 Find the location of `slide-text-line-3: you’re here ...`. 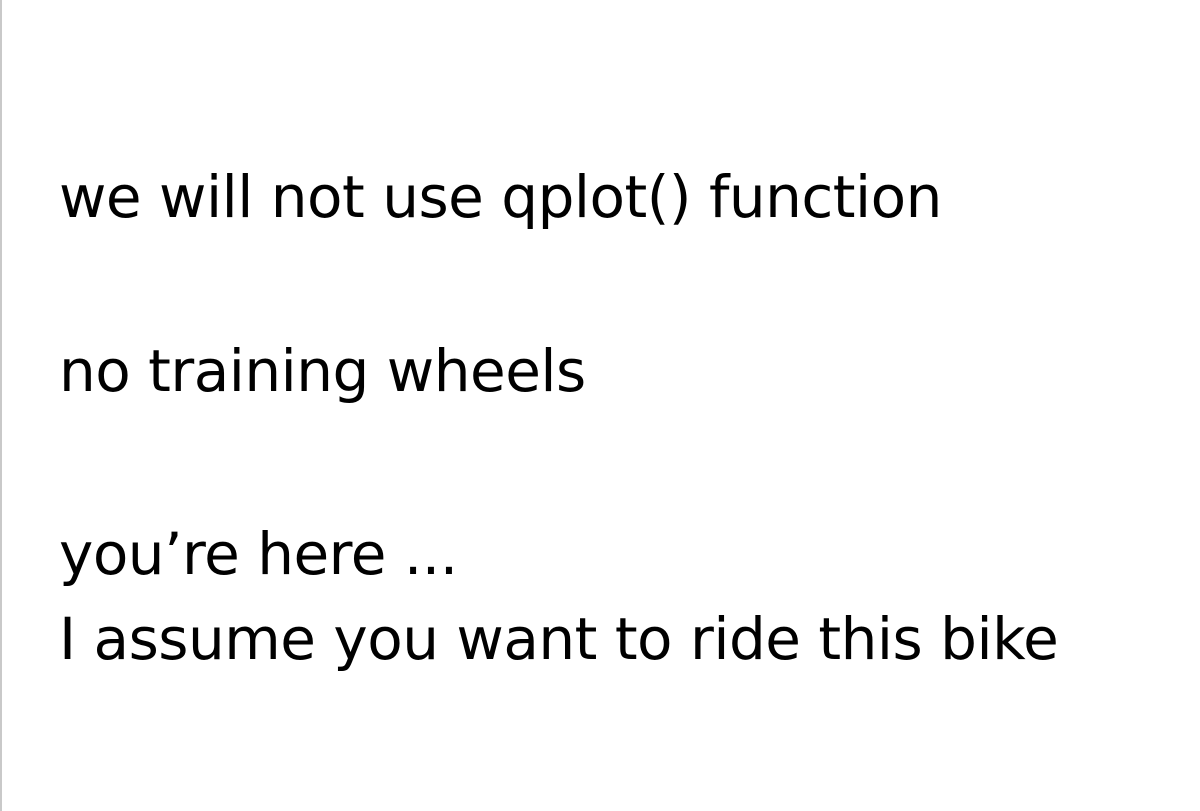

slide-text-line-3: you’re here ... is located at coordinates (258, 554).